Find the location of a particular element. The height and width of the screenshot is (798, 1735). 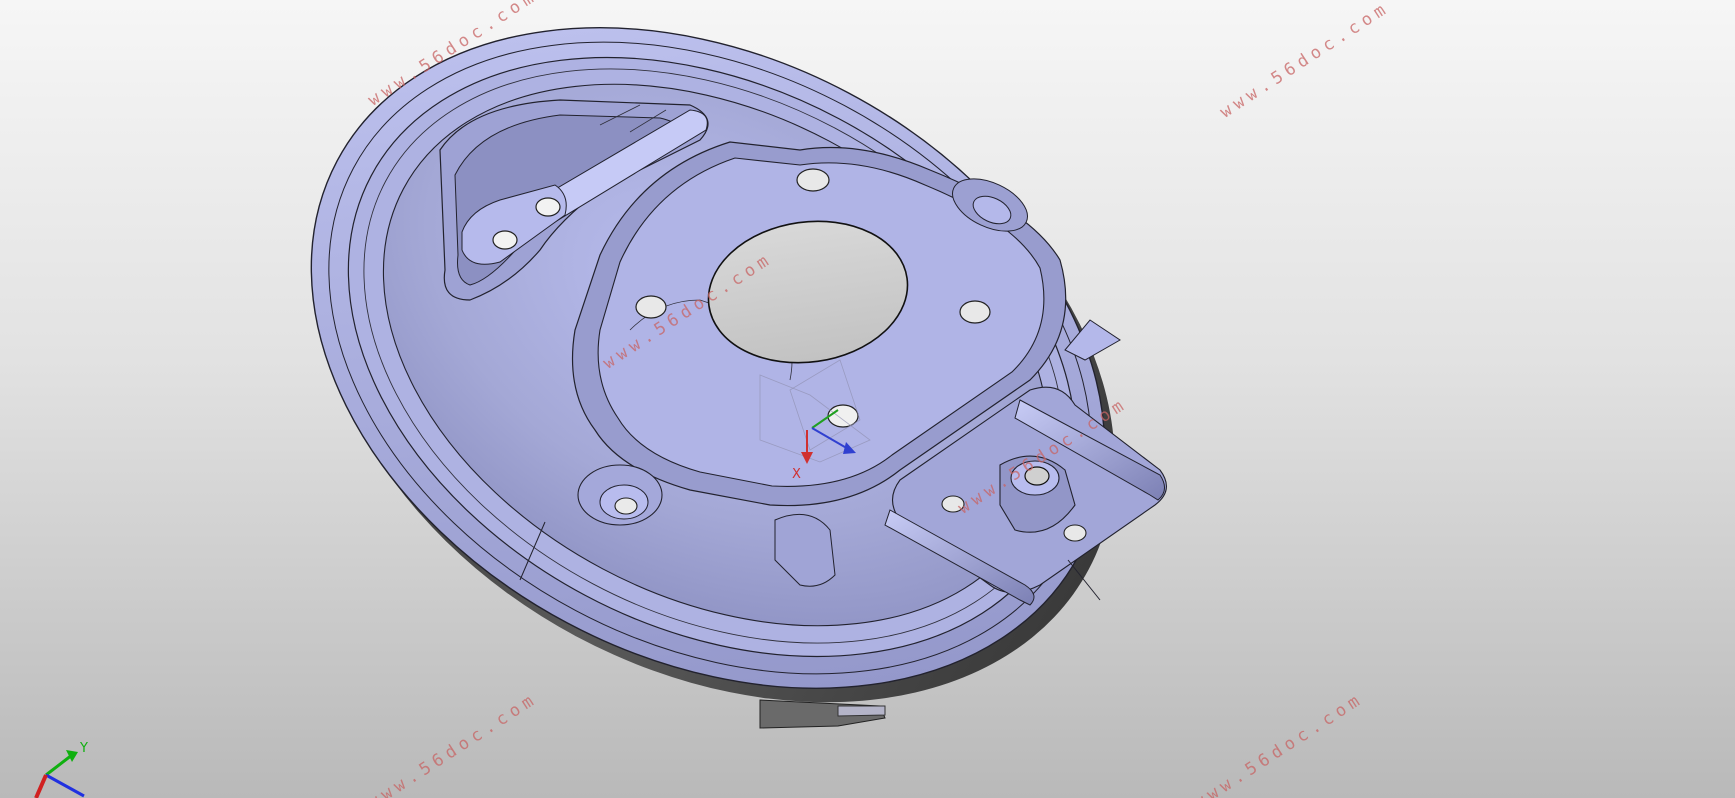

flange-hole-left-icon is located at coordinates (651, 307).